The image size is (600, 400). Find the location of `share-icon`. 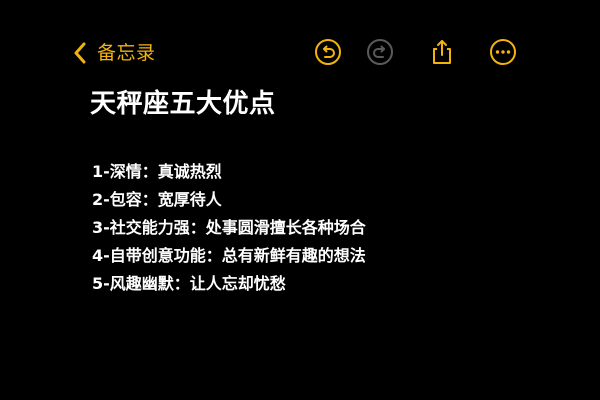

share-icon is located at coordinates (442, 52).